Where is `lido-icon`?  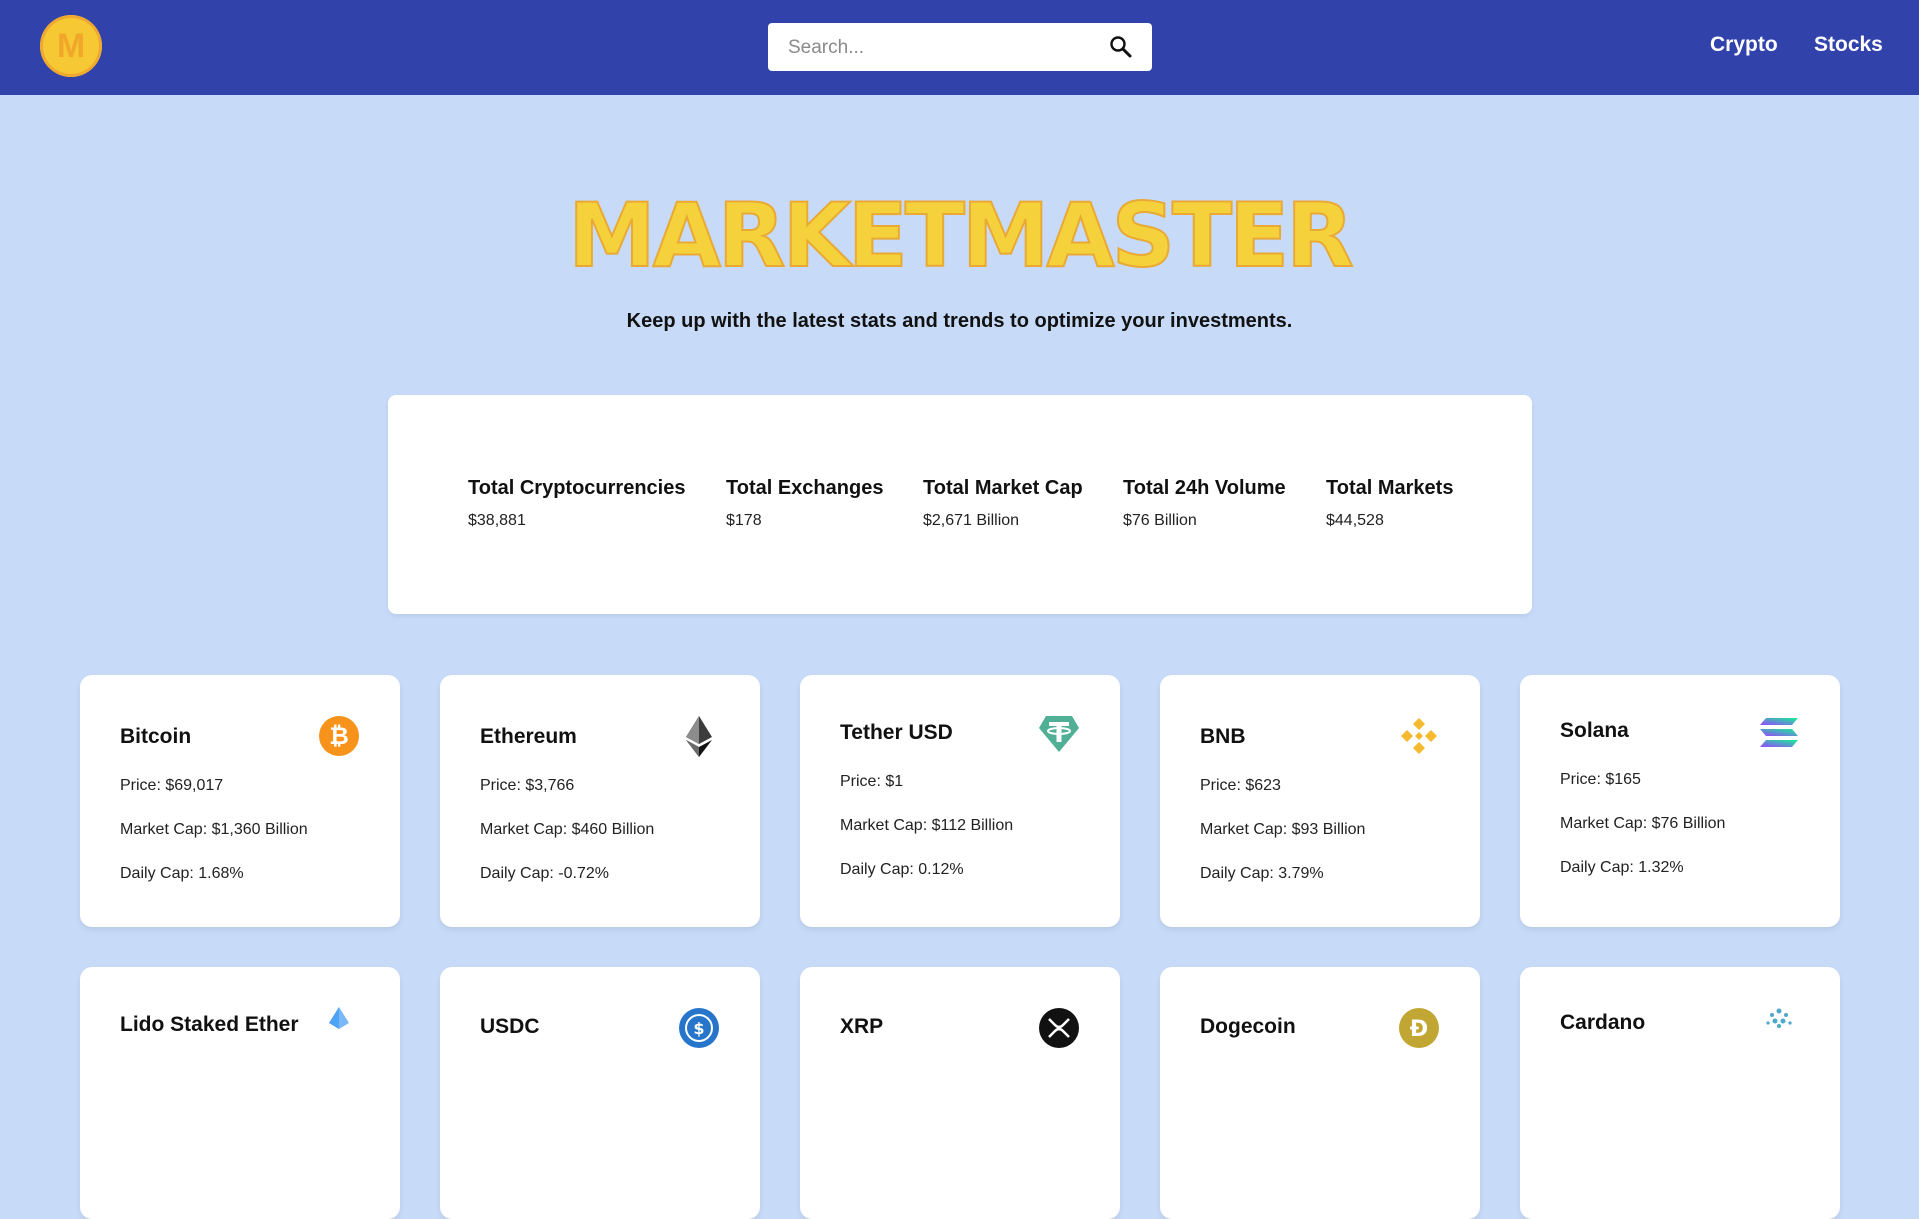 lido-icon is located at coordinates (339, 1018).